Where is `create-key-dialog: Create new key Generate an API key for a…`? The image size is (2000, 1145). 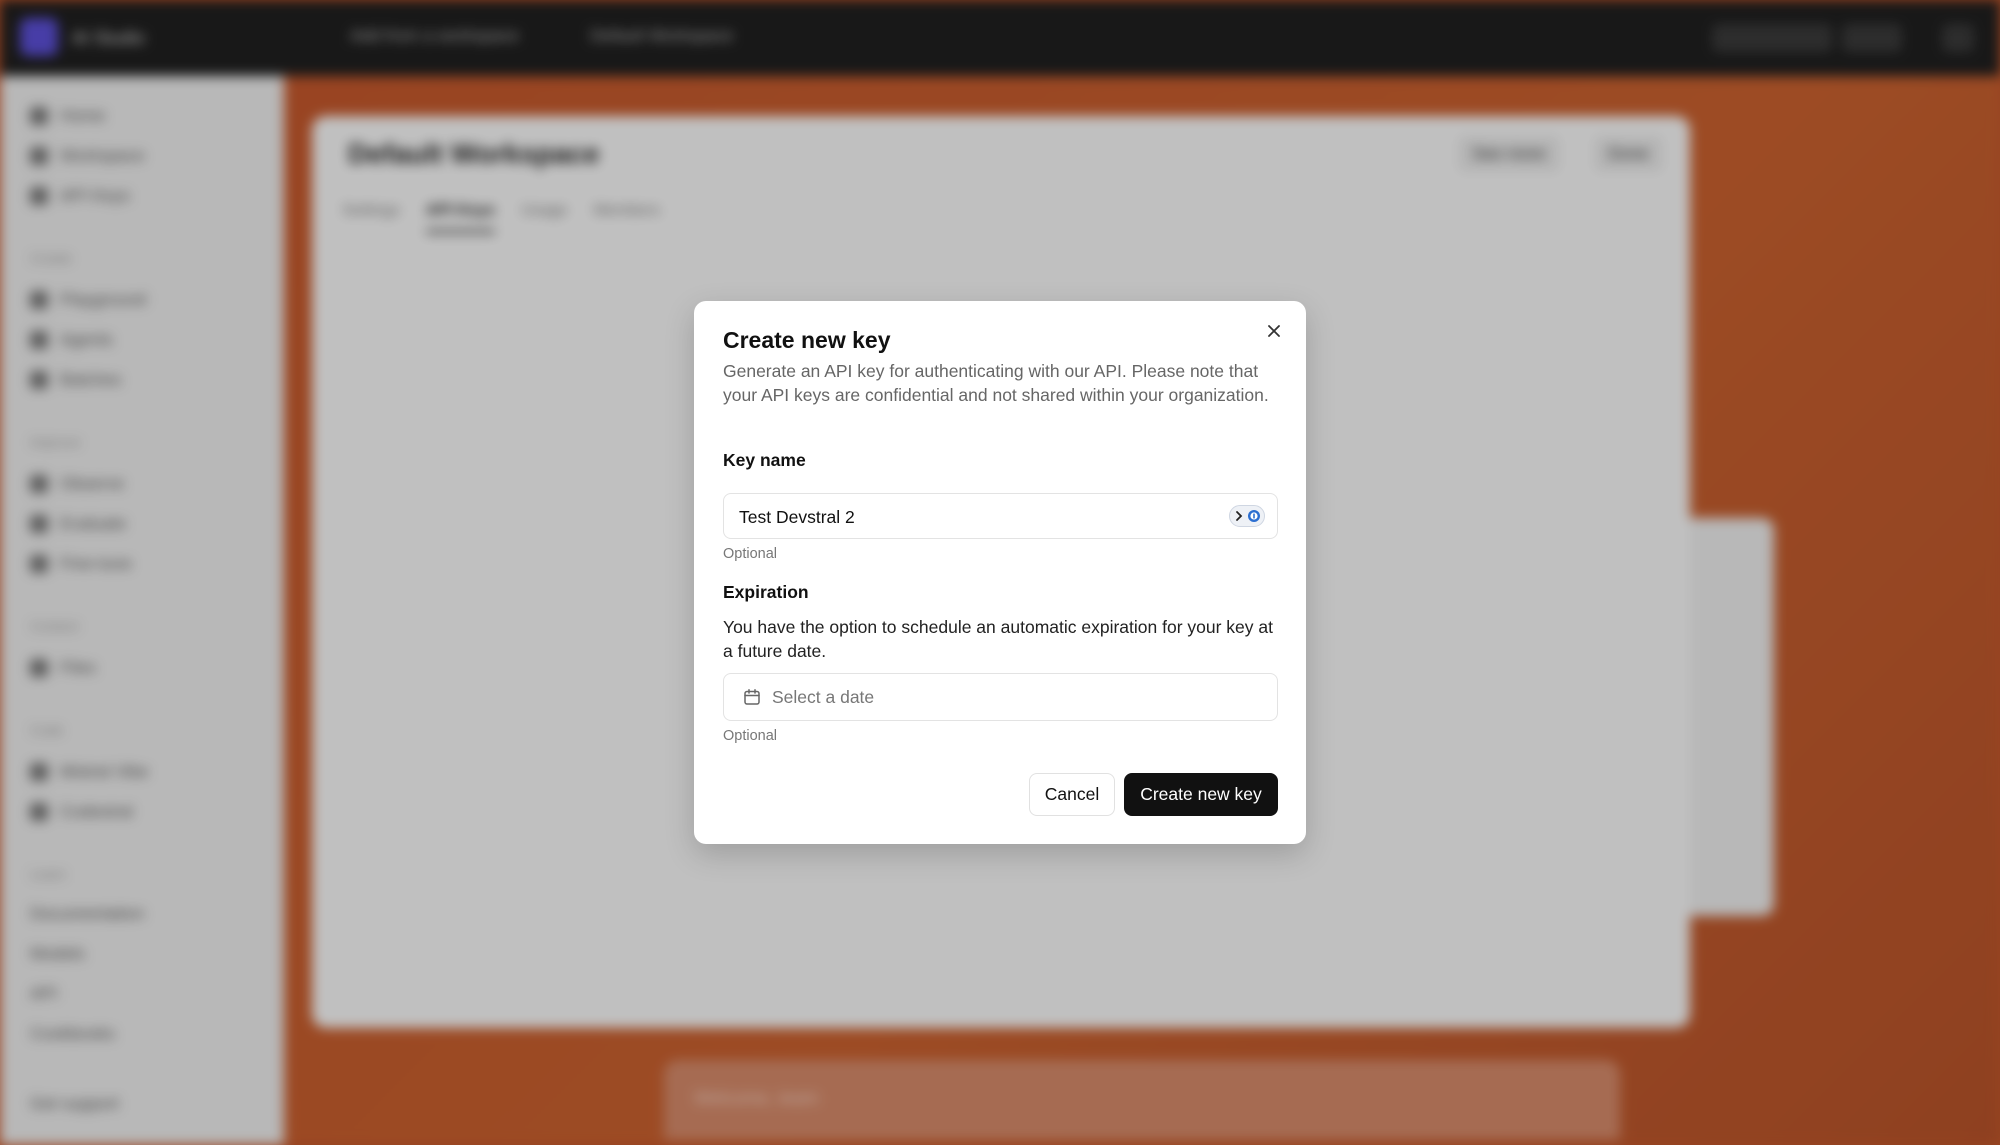
create-key-dialog: Create new key Generate an API key for a… is located at coordinates (1000, 572).